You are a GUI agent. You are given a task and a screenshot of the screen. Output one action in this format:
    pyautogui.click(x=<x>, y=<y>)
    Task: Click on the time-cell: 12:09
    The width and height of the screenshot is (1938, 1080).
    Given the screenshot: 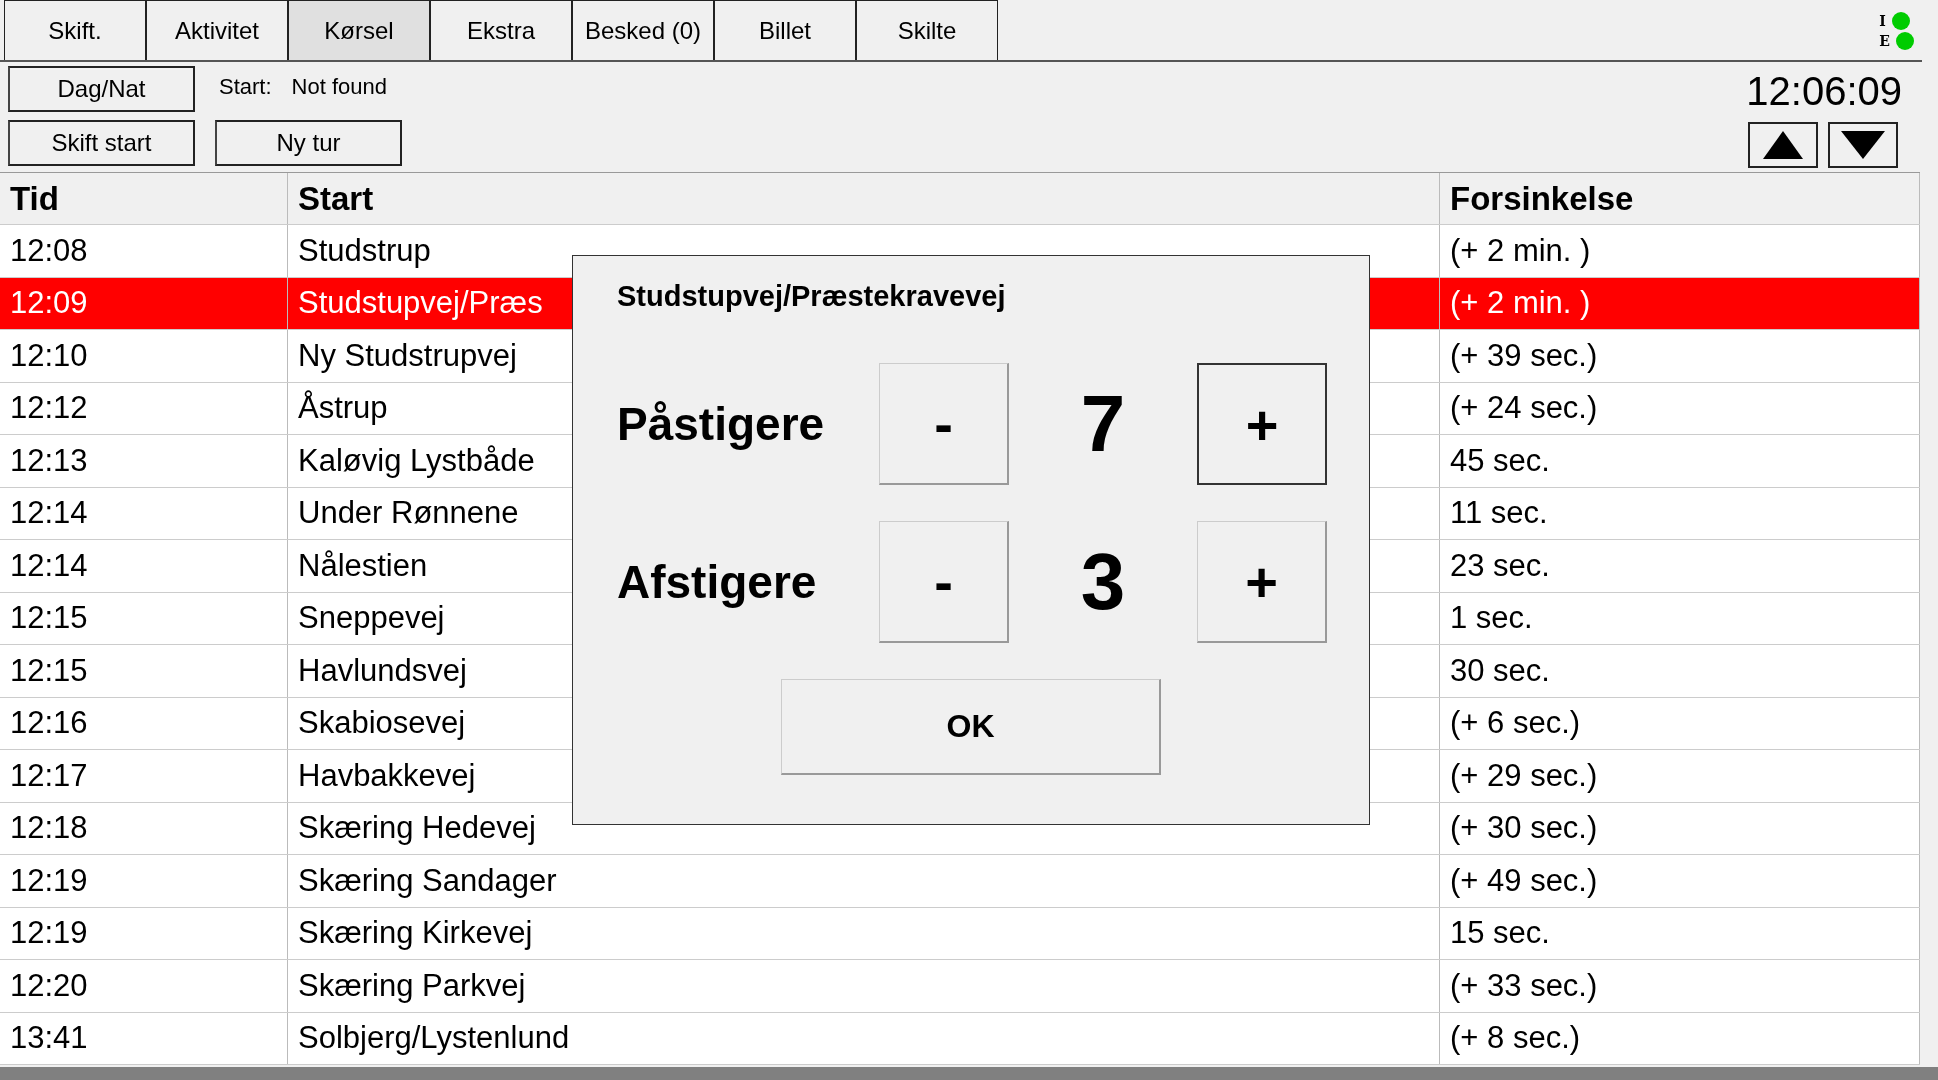 What is the action you would take?
    pyautogui.click(x=144, y=303)
    